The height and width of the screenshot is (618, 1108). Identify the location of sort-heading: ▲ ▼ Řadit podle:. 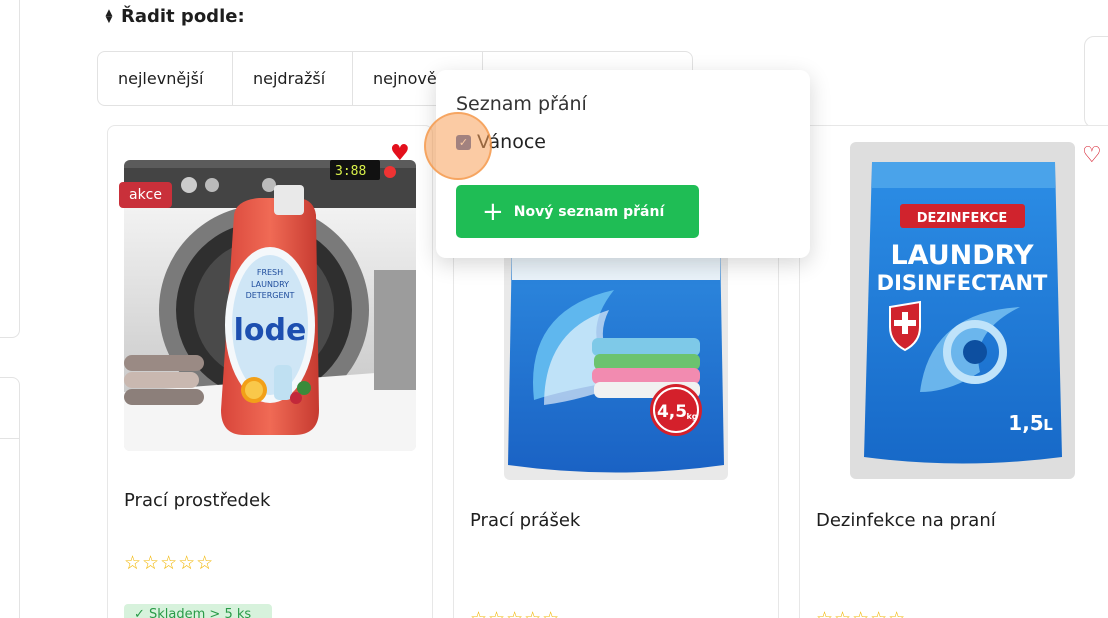
(174, 16).